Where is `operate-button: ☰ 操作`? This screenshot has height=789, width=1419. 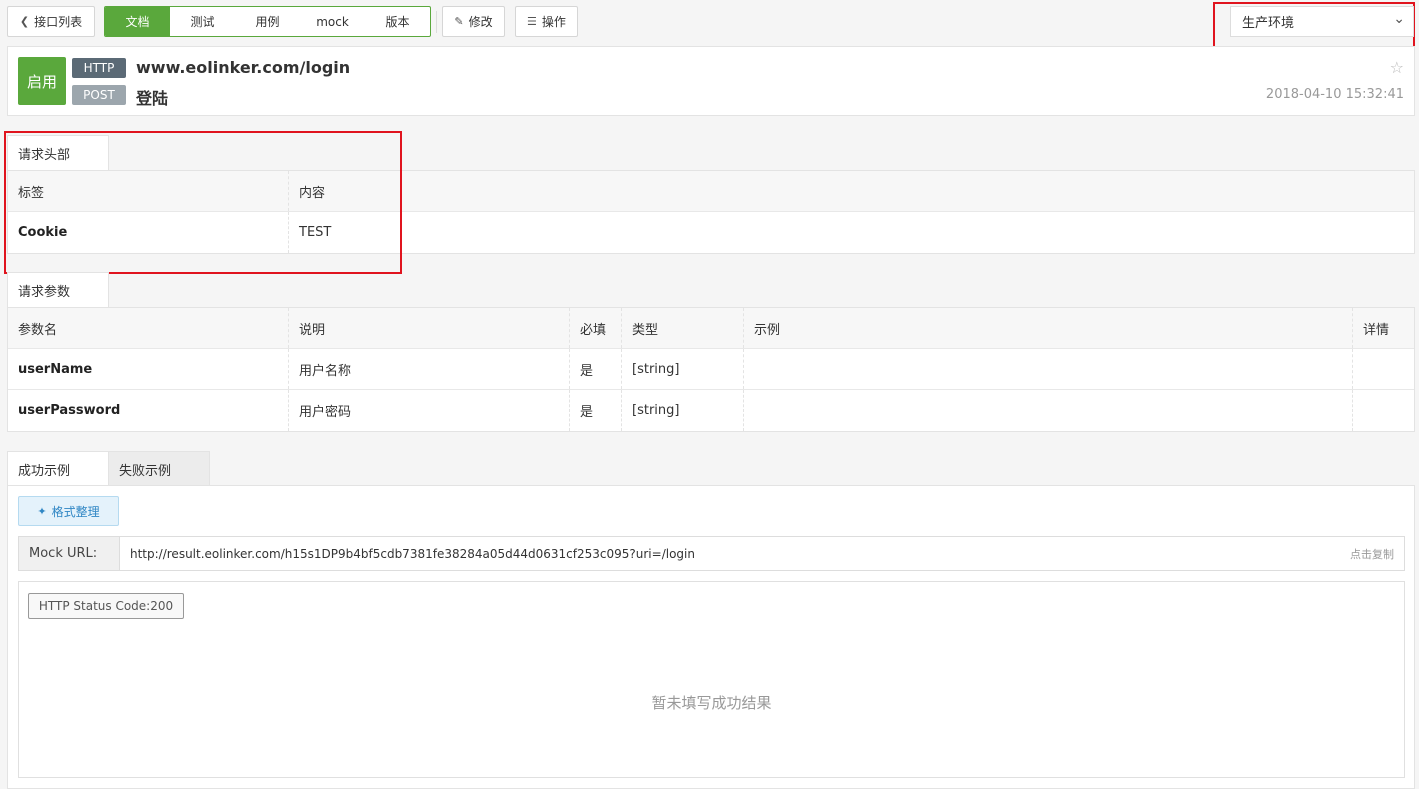
operate-button: ☰ 操作 is located at coordinates (546, 21).